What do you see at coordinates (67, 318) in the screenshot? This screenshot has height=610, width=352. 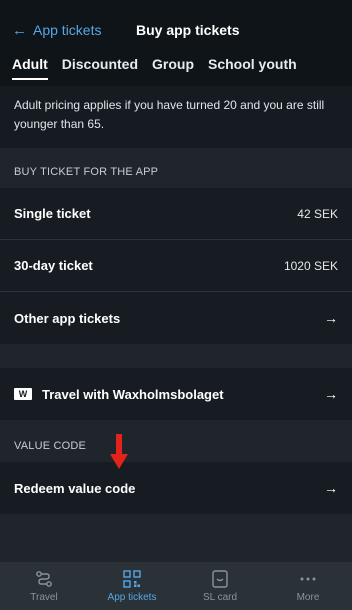 I see `other-app-tickets-label: Other app tickets` at bounding box center [67, 318].